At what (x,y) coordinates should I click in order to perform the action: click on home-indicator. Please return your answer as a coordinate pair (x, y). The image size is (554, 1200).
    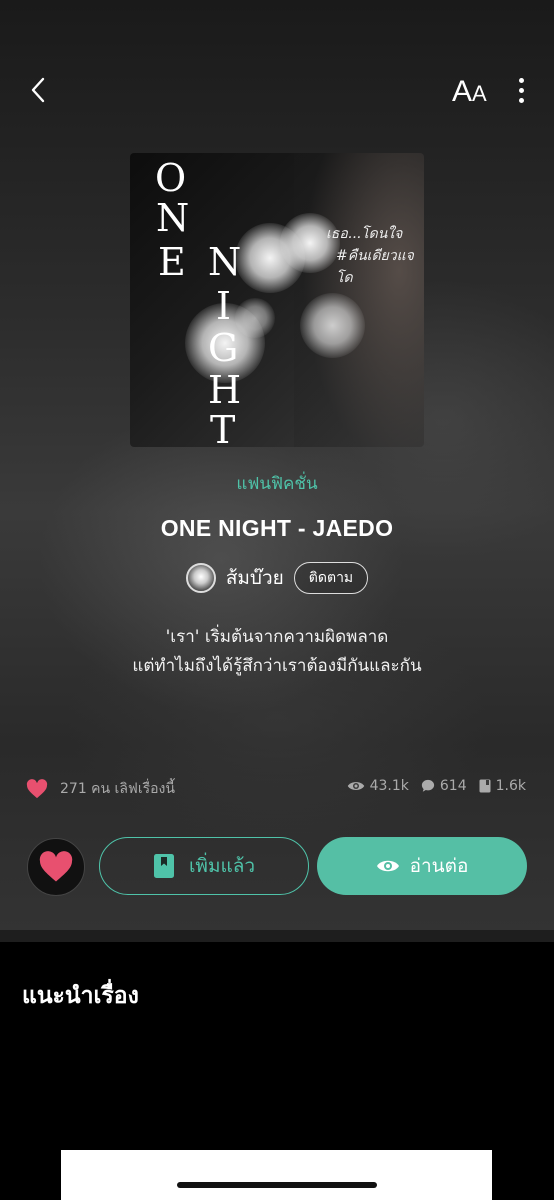
    Looking at the image, I should click on (277, 1185).